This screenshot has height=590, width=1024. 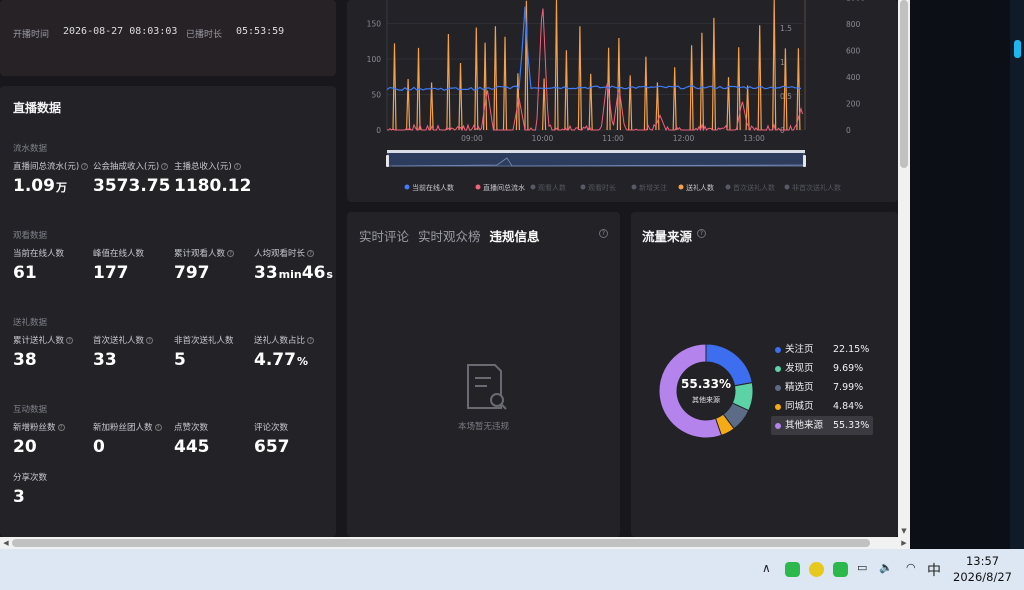 I want to click on scroll-left-icon: ◀, so click(x=6, y=543).